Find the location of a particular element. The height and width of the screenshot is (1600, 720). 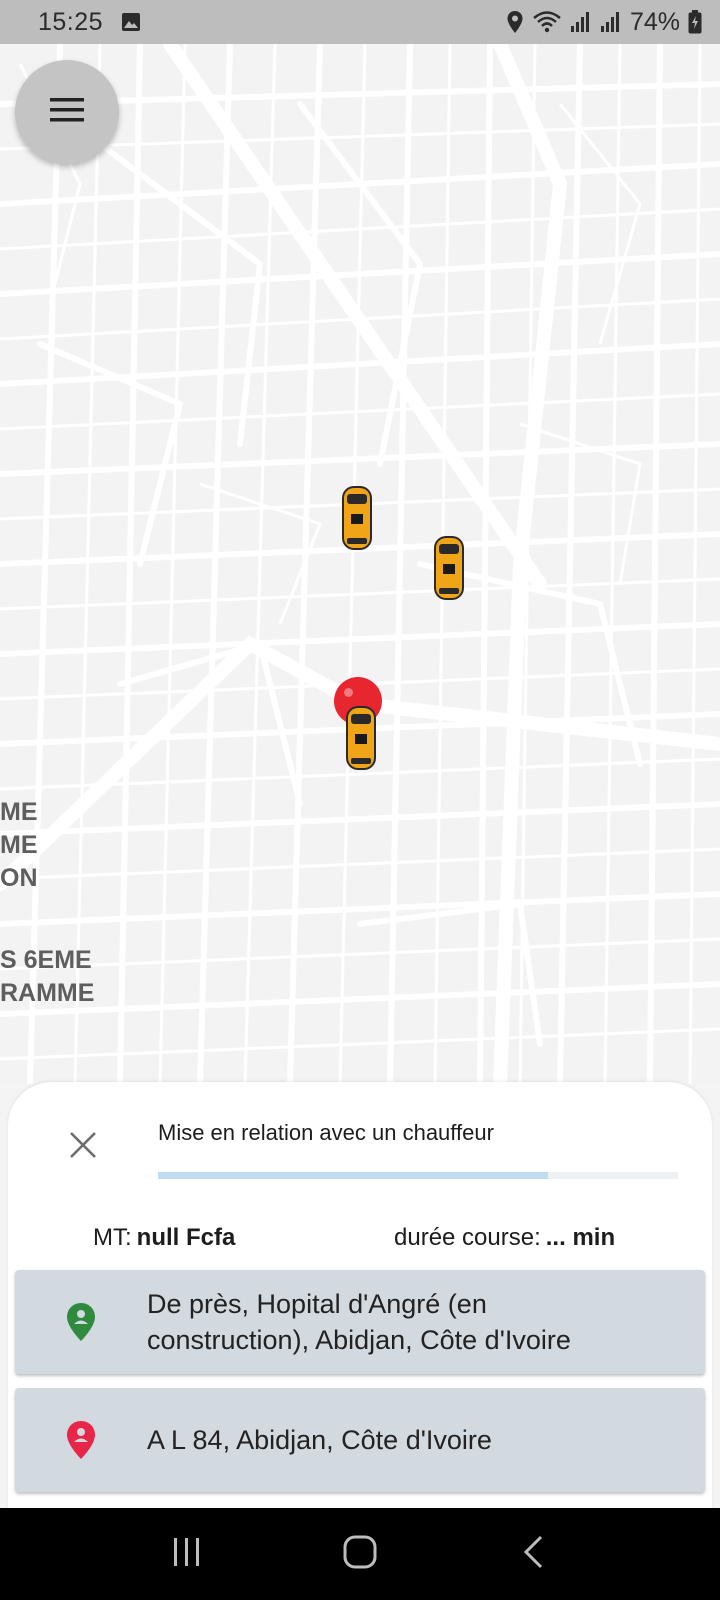

location-icon is located at coordinates (515, 22).